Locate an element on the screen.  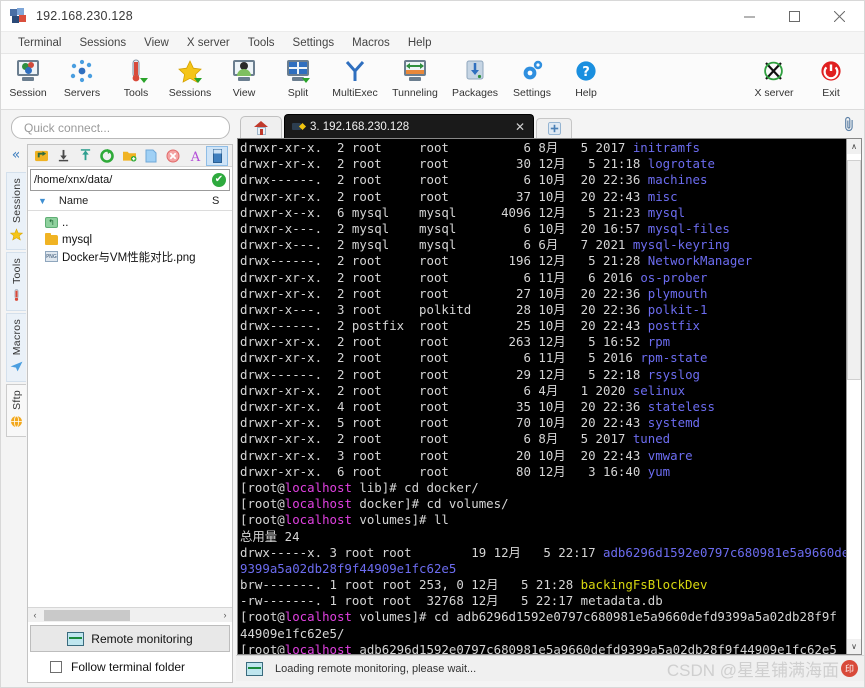
sidebar-item-tools: Tools is located at coordinates (16, 282).